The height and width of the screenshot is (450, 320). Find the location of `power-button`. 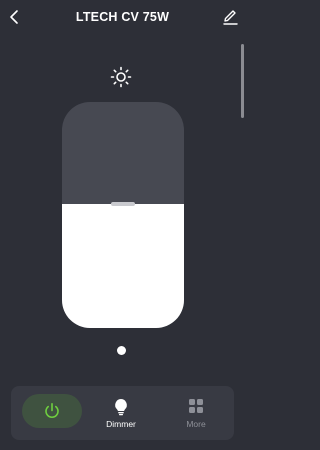

power-button is located at coordinates (52, 411).